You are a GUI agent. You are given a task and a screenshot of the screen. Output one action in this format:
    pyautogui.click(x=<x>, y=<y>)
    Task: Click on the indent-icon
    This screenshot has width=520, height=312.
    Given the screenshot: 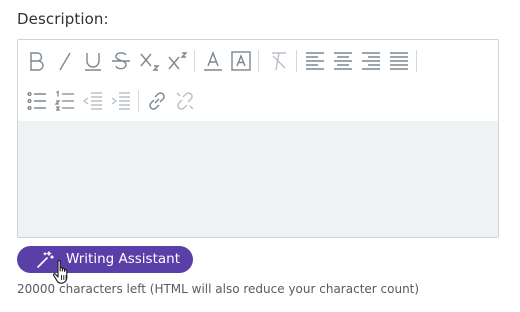 What is the action you would take?
    pyautogui.click(x=121, y=101)
    